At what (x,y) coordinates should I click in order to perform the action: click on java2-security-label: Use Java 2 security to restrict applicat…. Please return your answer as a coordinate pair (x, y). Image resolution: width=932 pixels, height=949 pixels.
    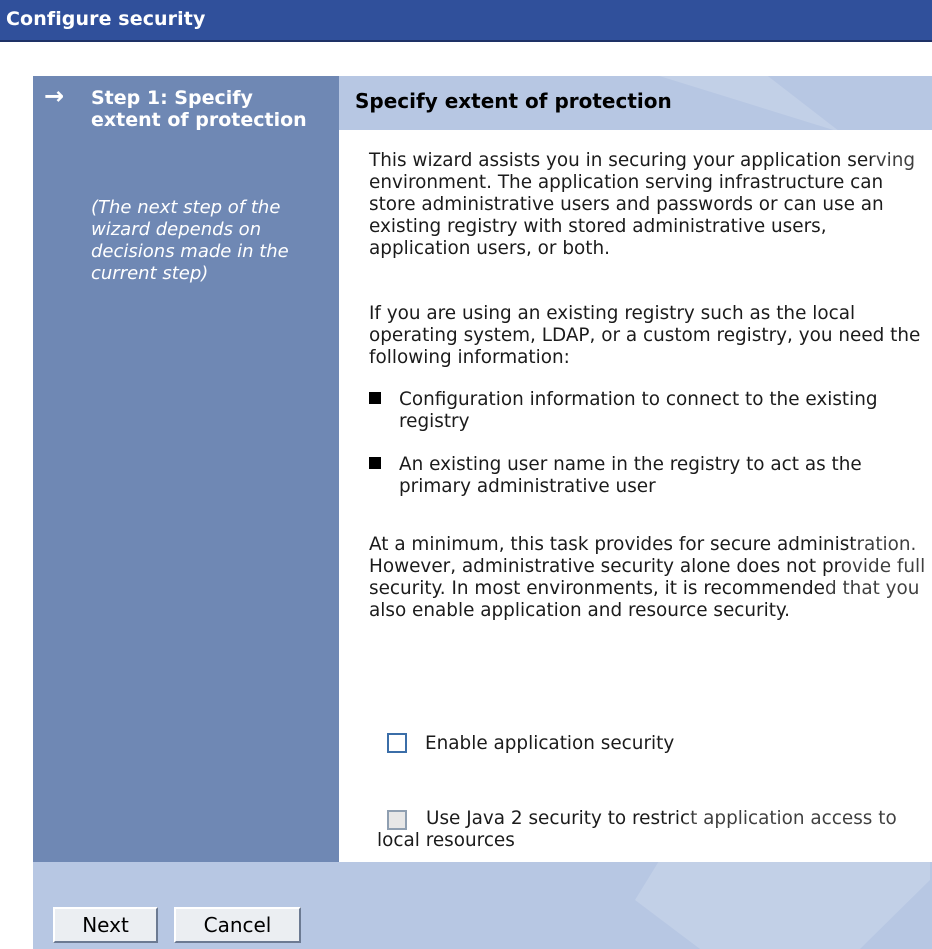
    Looking at the image, I should click on (637, 829).